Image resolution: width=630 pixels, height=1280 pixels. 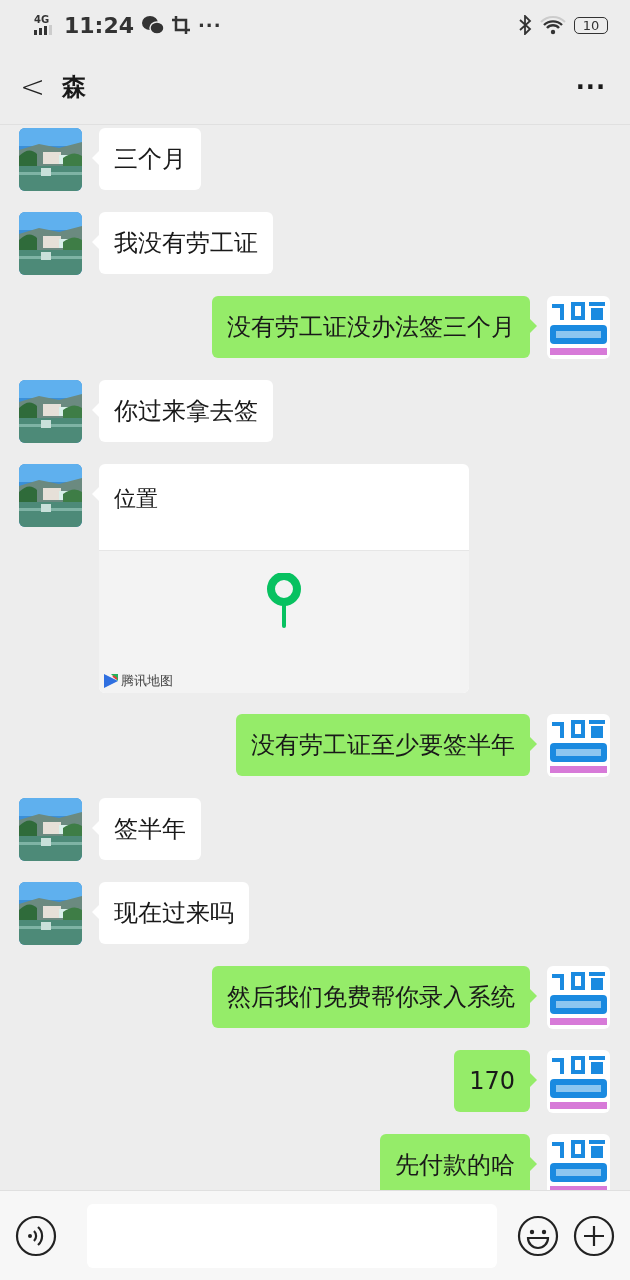 I want to click on add-icon, so click(x=594, y=1235).